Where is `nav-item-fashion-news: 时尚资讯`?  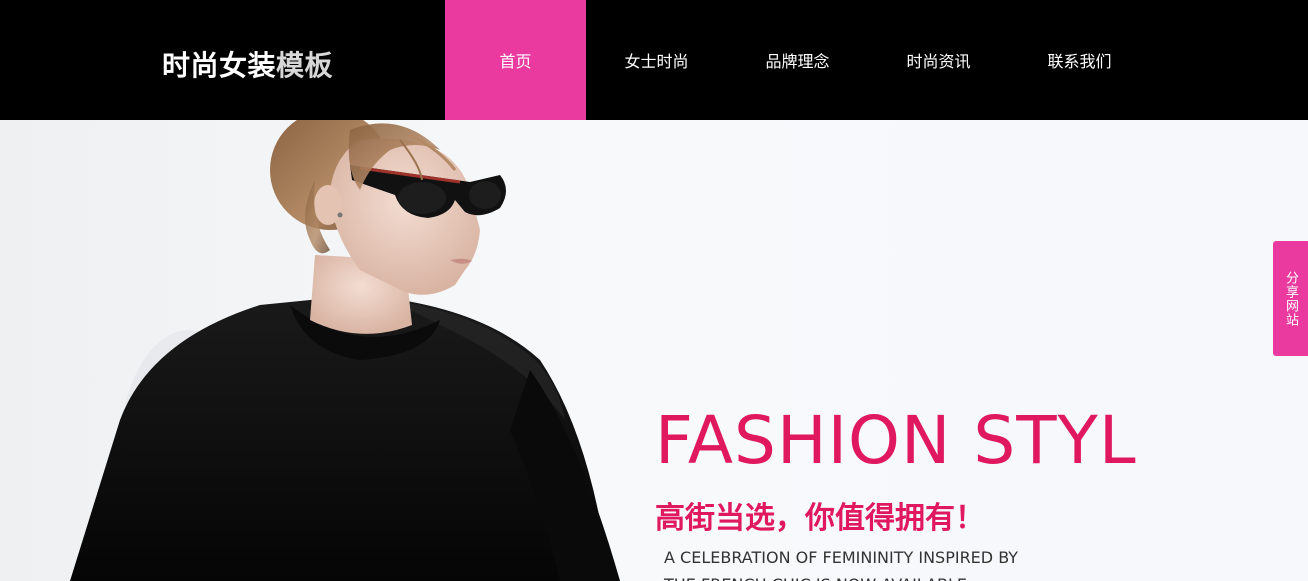 nav-item-fashion-news: 时尚资讯 is located at coordinates (938, 60).